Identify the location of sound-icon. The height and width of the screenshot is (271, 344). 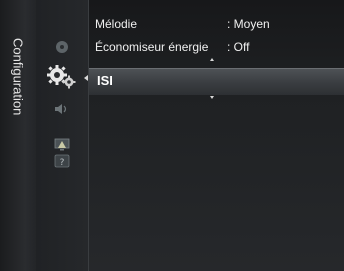
(62, 109).